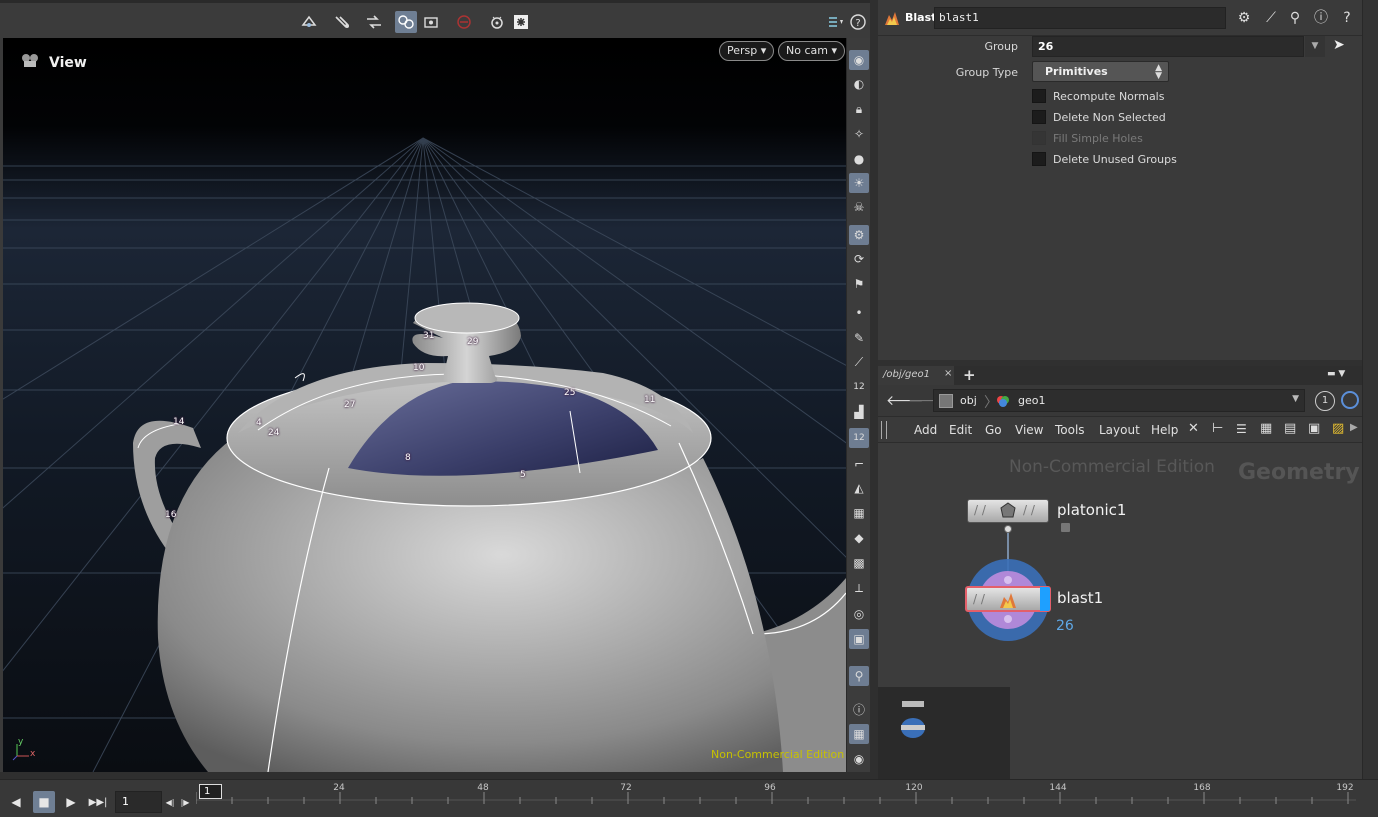  Describe the element at coordinates (925, 430) in the screenshot. I see `menu-add: Add` at that location.